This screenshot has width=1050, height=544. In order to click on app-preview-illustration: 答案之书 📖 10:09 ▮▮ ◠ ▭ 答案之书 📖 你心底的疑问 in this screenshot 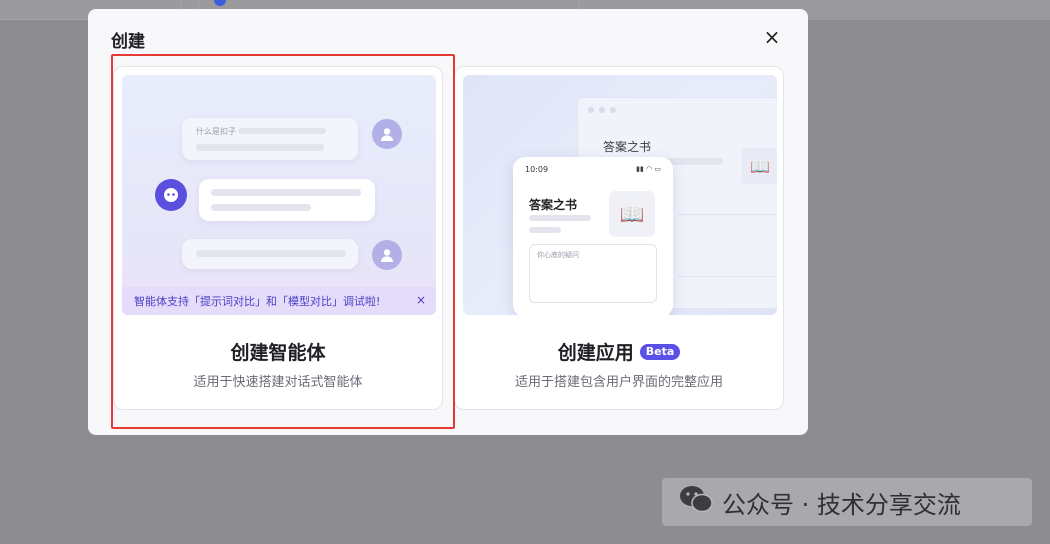, I will do `click(620, 195)`.